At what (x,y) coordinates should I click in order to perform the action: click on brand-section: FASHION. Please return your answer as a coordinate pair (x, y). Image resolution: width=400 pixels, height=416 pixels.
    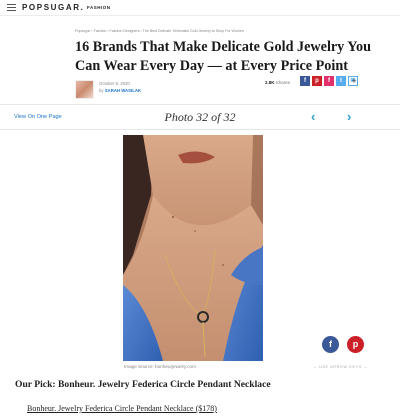
    Looking at the image, I should click on (99, 7).